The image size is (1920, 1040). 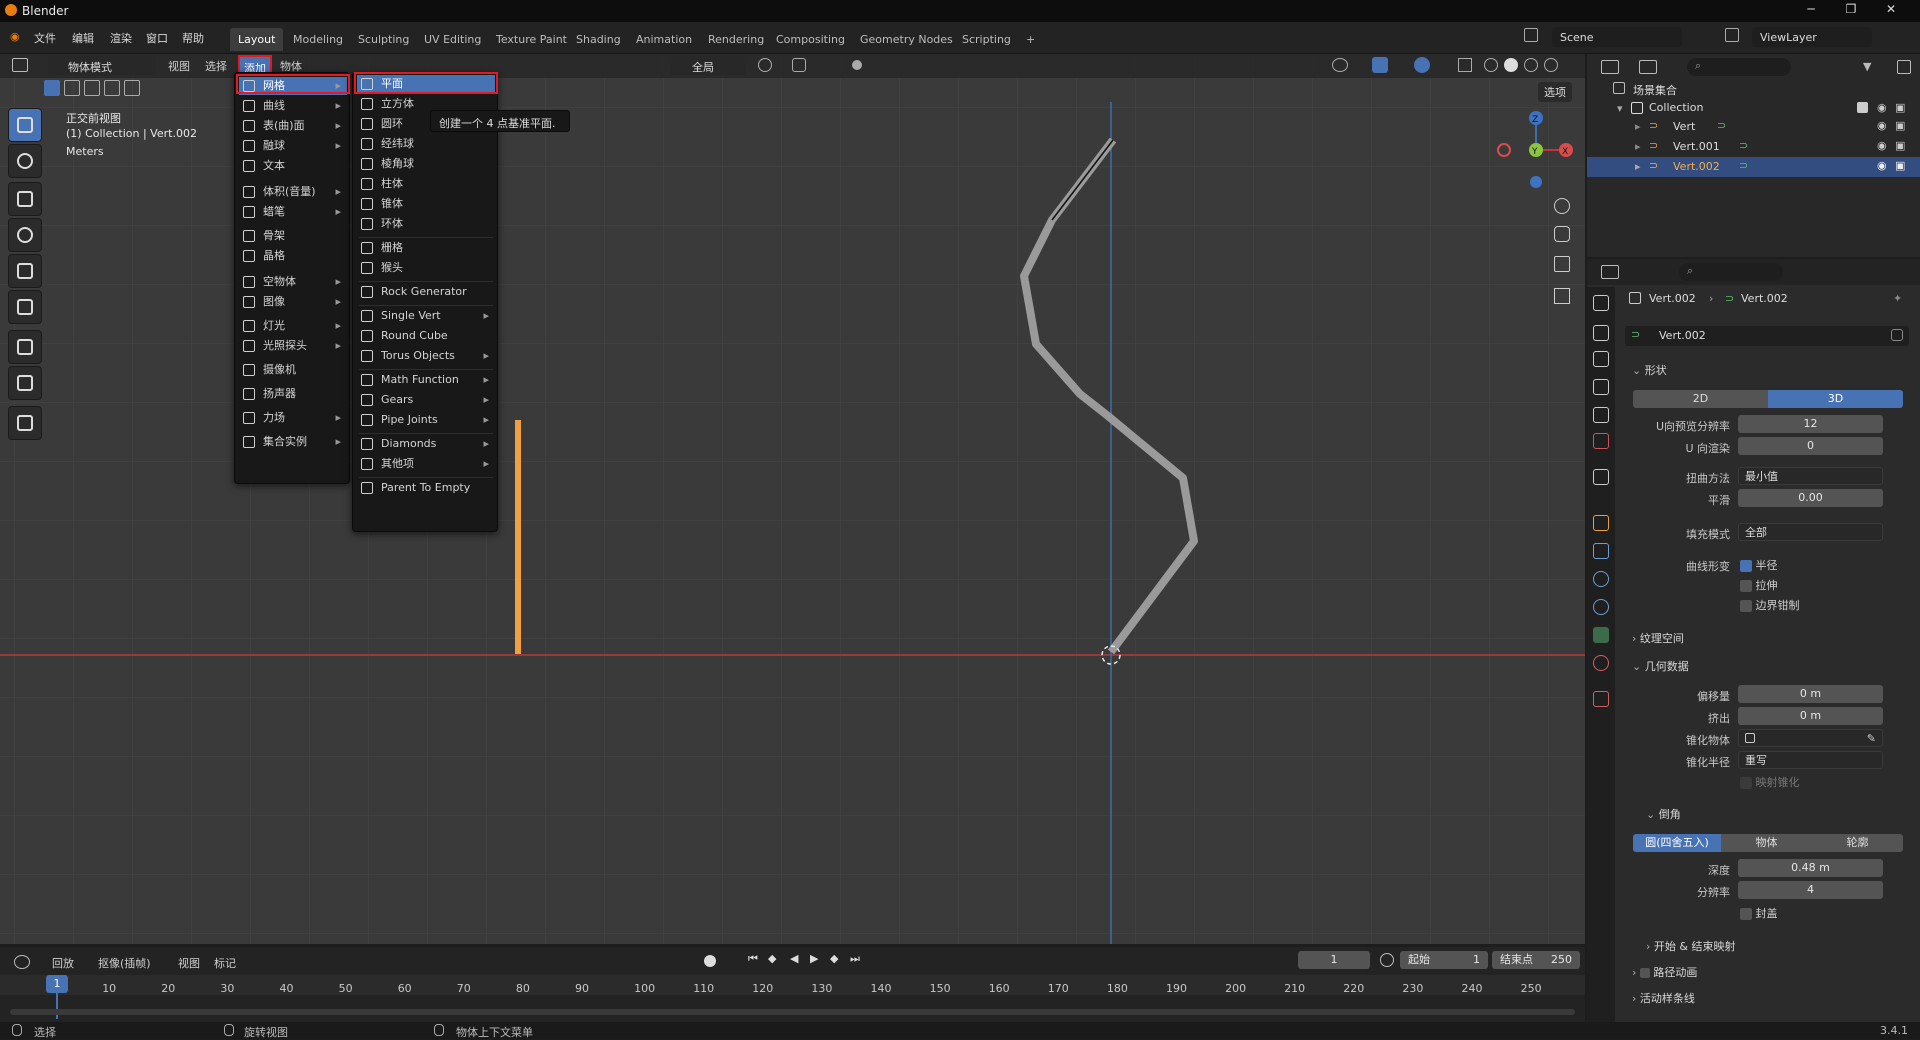 What do you see at coordinates (1536, 148) in the screenshot?
I see `navigation-gizmo: Z X Y` at bounding box center [1536, 148].